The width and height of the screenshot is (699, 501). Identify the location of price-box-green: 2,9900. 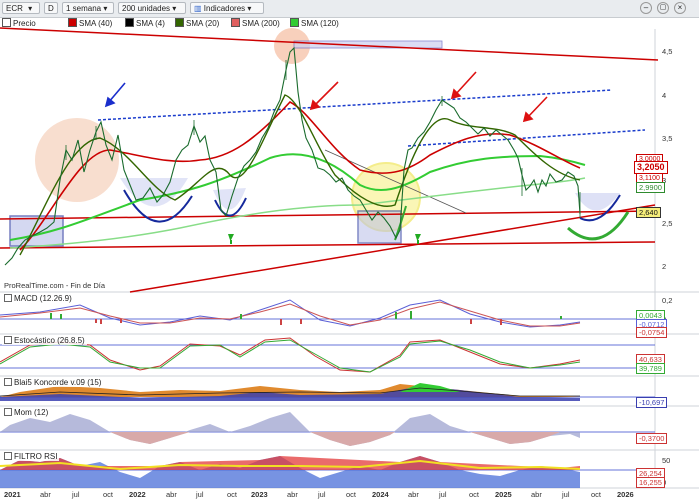
(650, 187).